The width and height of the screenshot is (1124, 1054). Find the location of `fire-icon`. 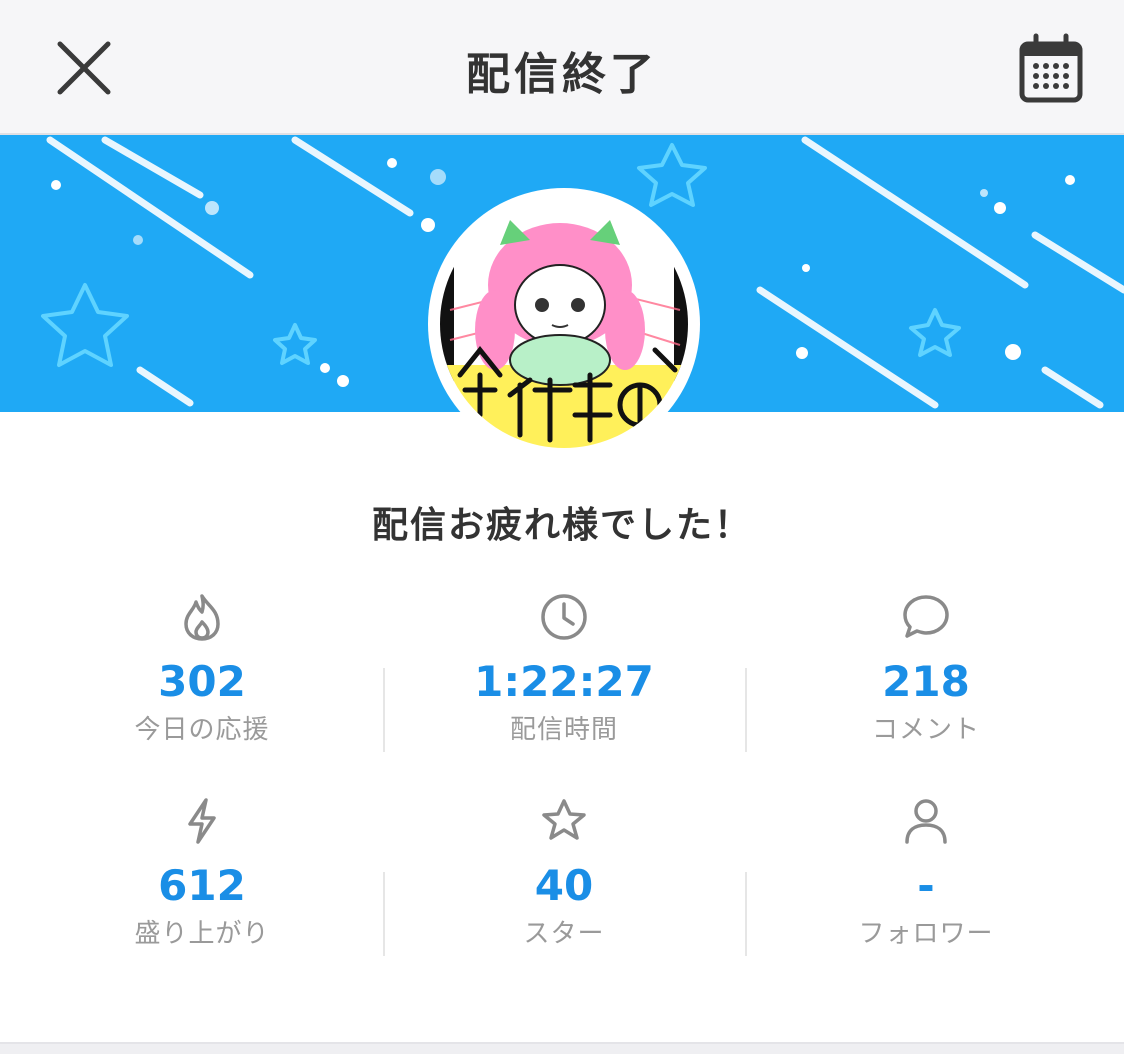

fire-icon is located at coordinates (202, 617).